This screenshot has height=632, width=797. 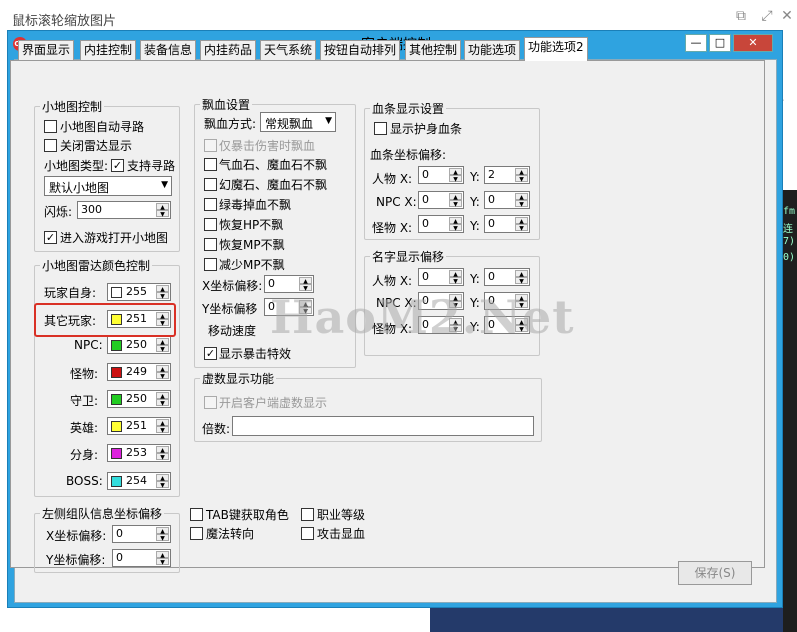 What do you see at coordinates (124, 210) in the screenshot?
I see `flash-stepper: 300 ▲ ▼` at bounding box center [124, 210].